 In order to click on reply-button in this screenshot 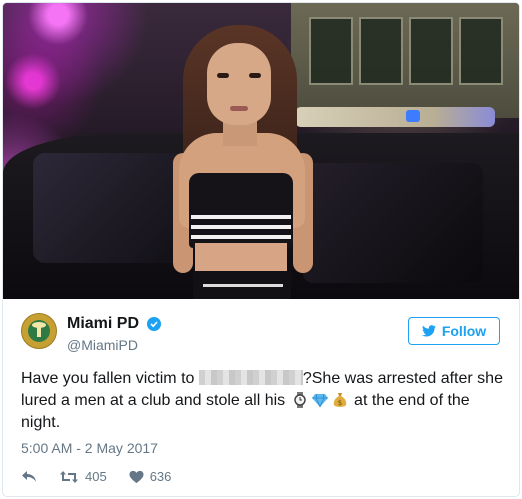, I will do `click(29, 477)`.